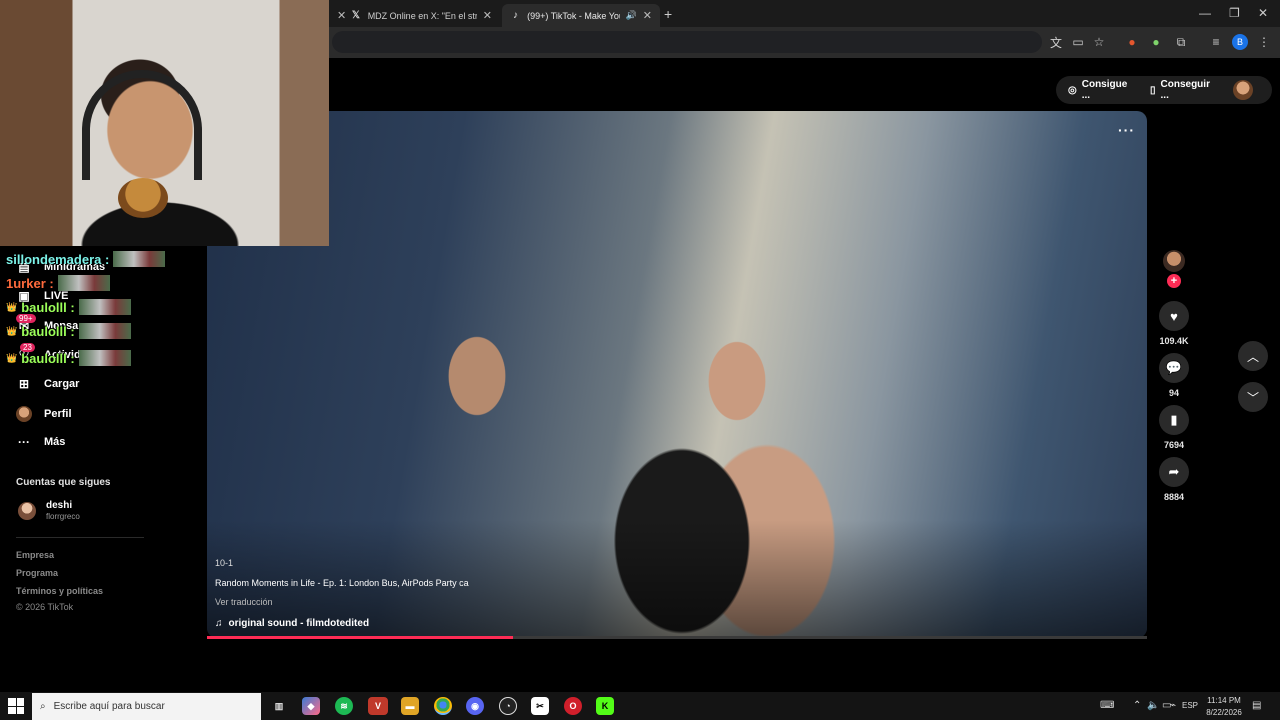 The image size is (1280, 720). What do you see at coordinates (1181, 42) in the screenshot?
I see `extensions-puzzle-icon: ⧉` at bounding box center [1181, 42].